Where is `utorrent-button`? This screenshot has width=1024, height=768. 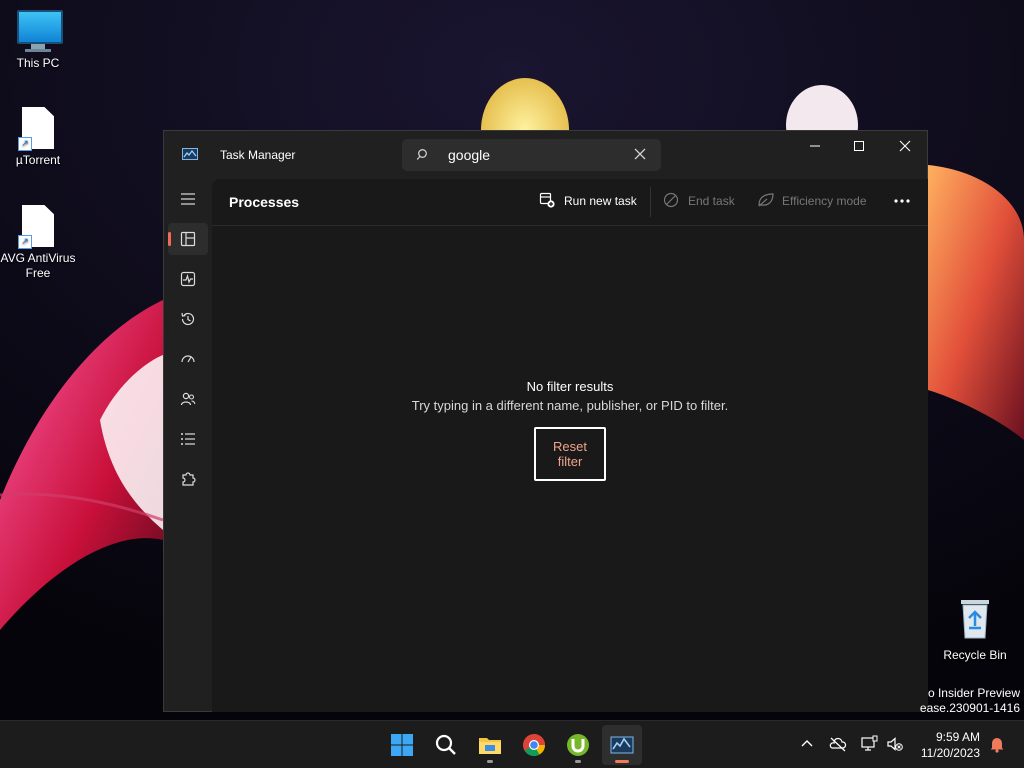
utorrent-button is located at coordinates (578, 745).